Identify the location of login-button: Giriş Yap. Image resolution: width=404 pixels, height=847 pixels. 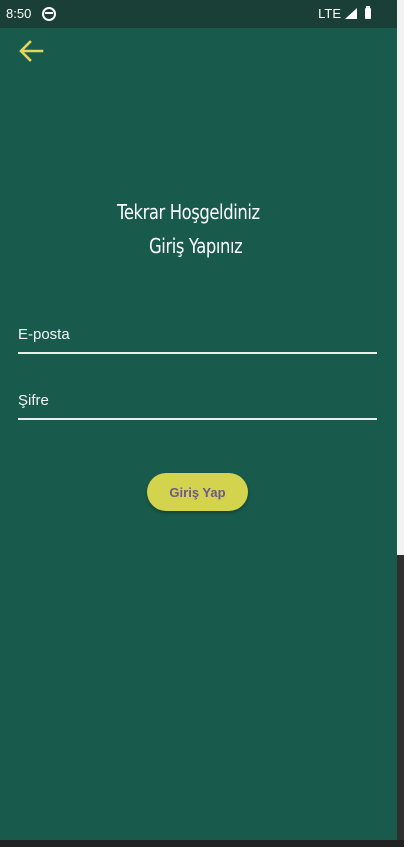
(197, 492).